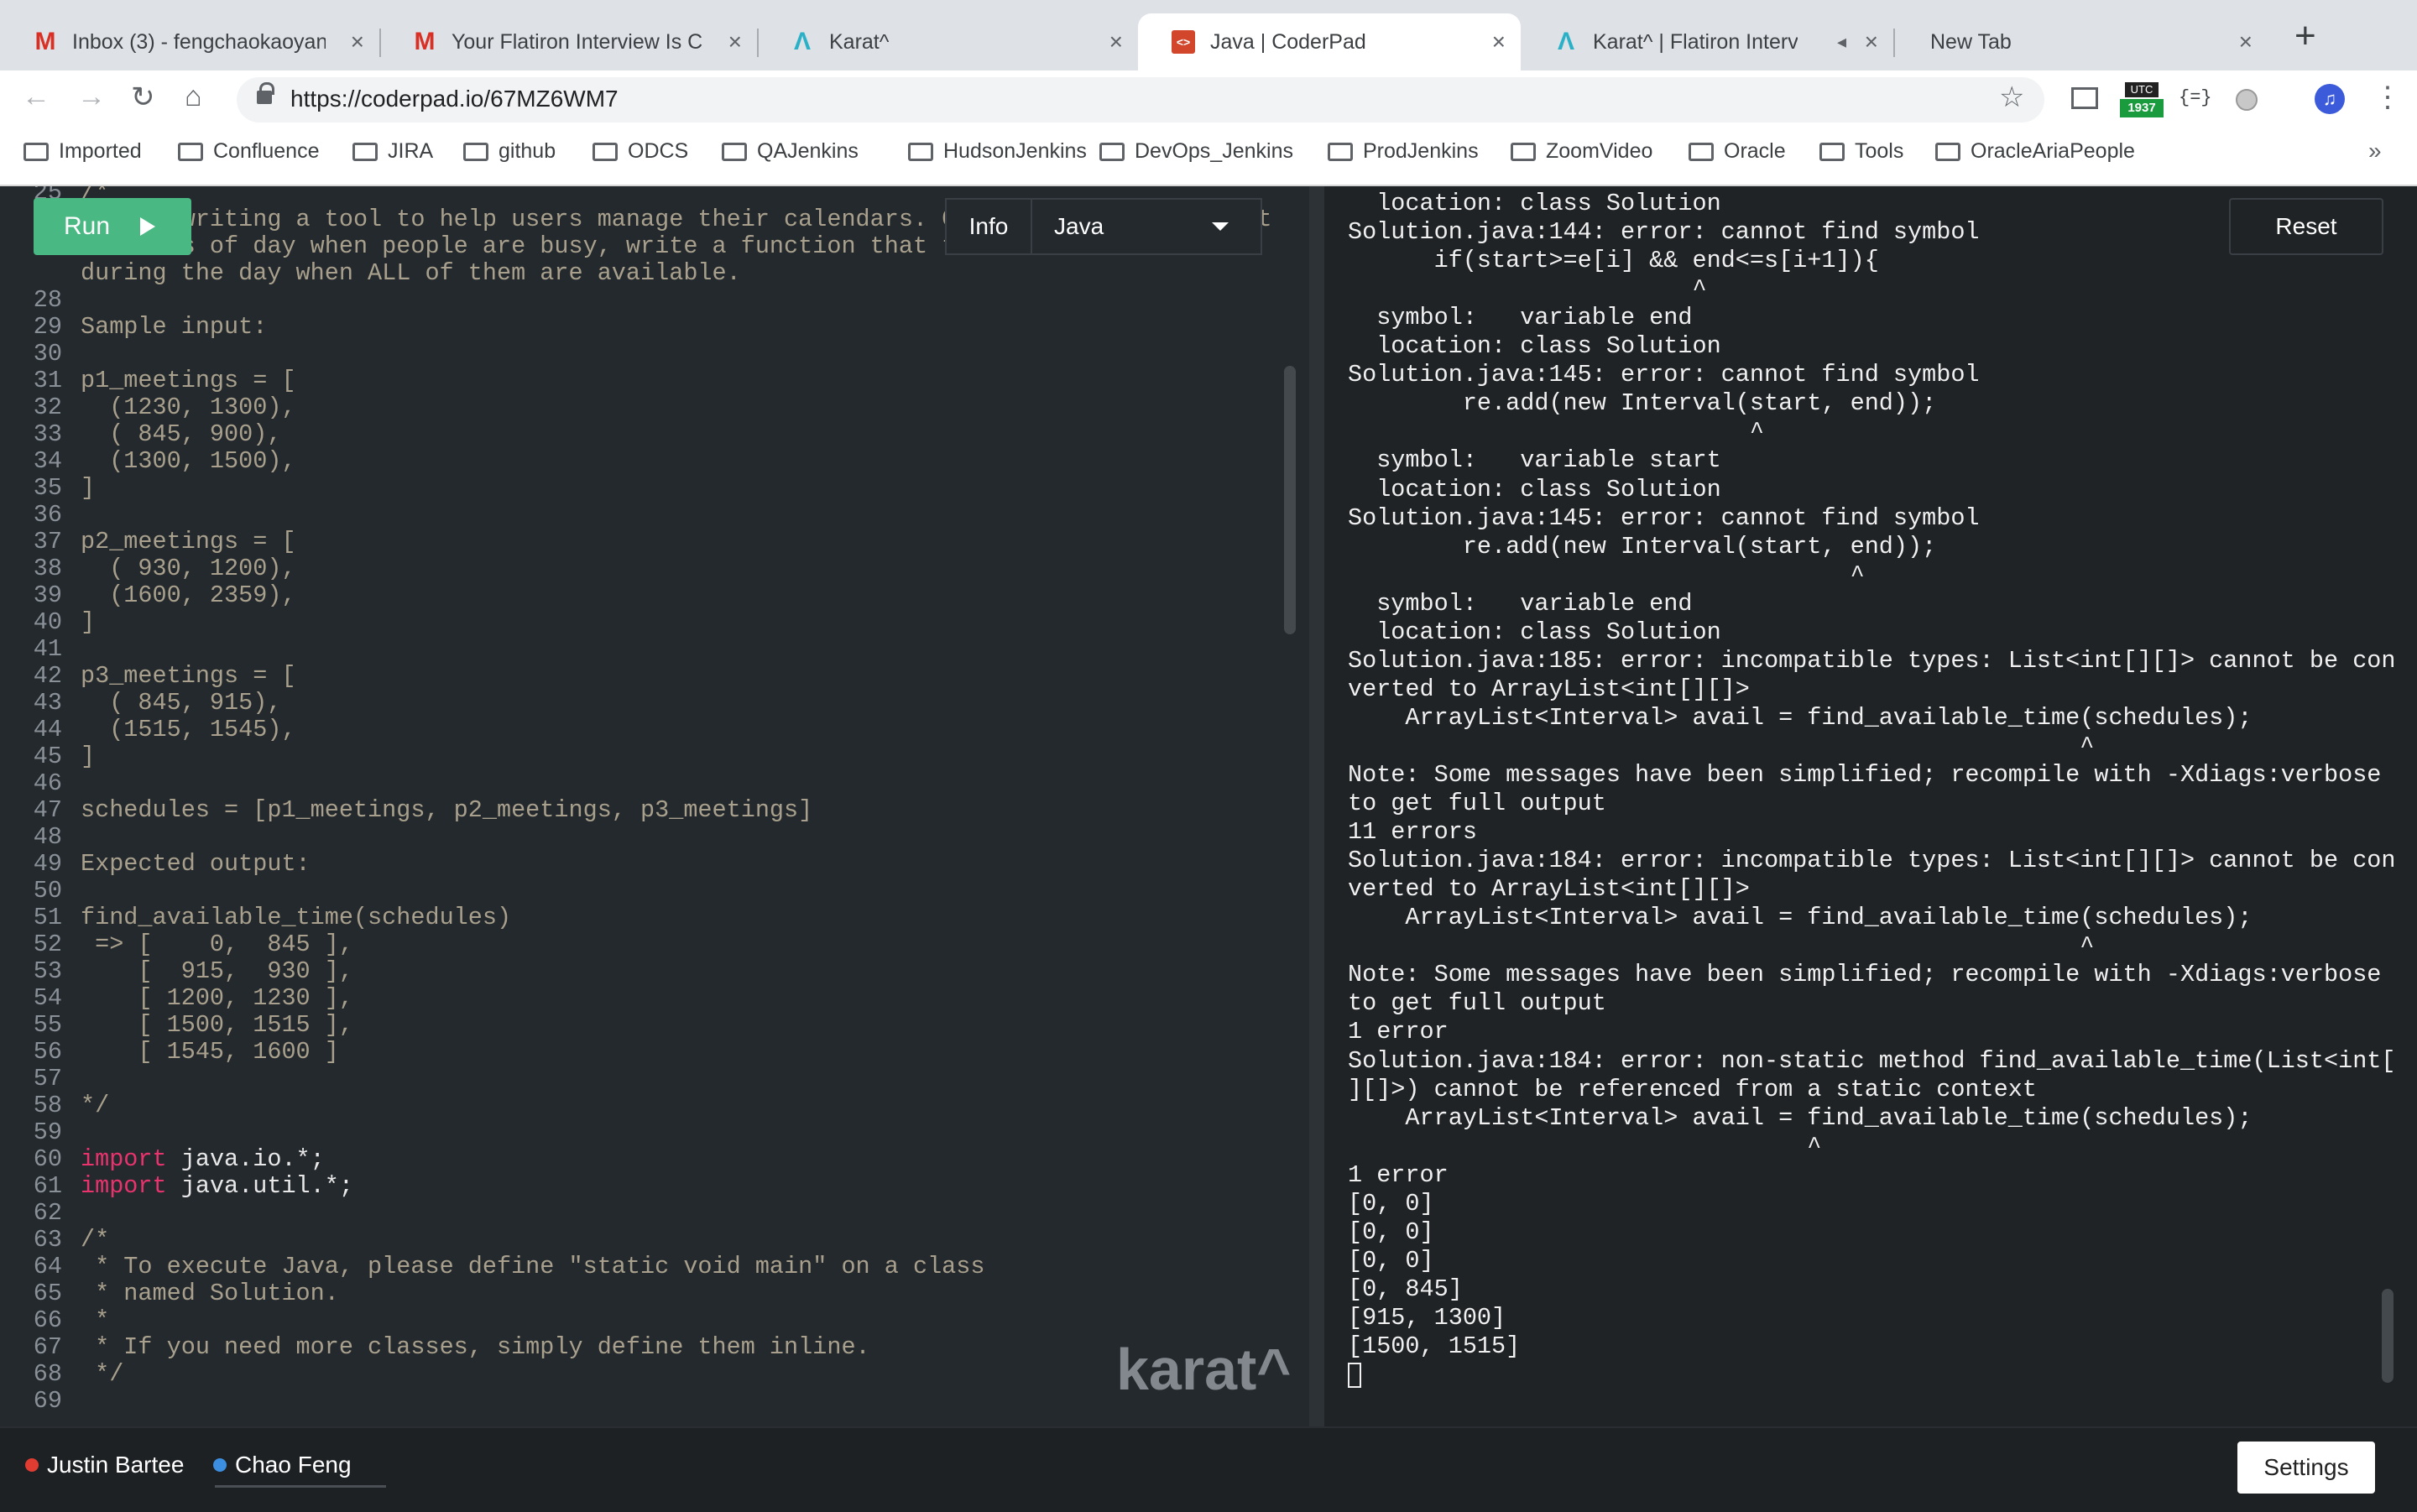 This screenshot has width=2417, height=1512. I want to click on code-text: (1300, 1500),, so click(188, 461).